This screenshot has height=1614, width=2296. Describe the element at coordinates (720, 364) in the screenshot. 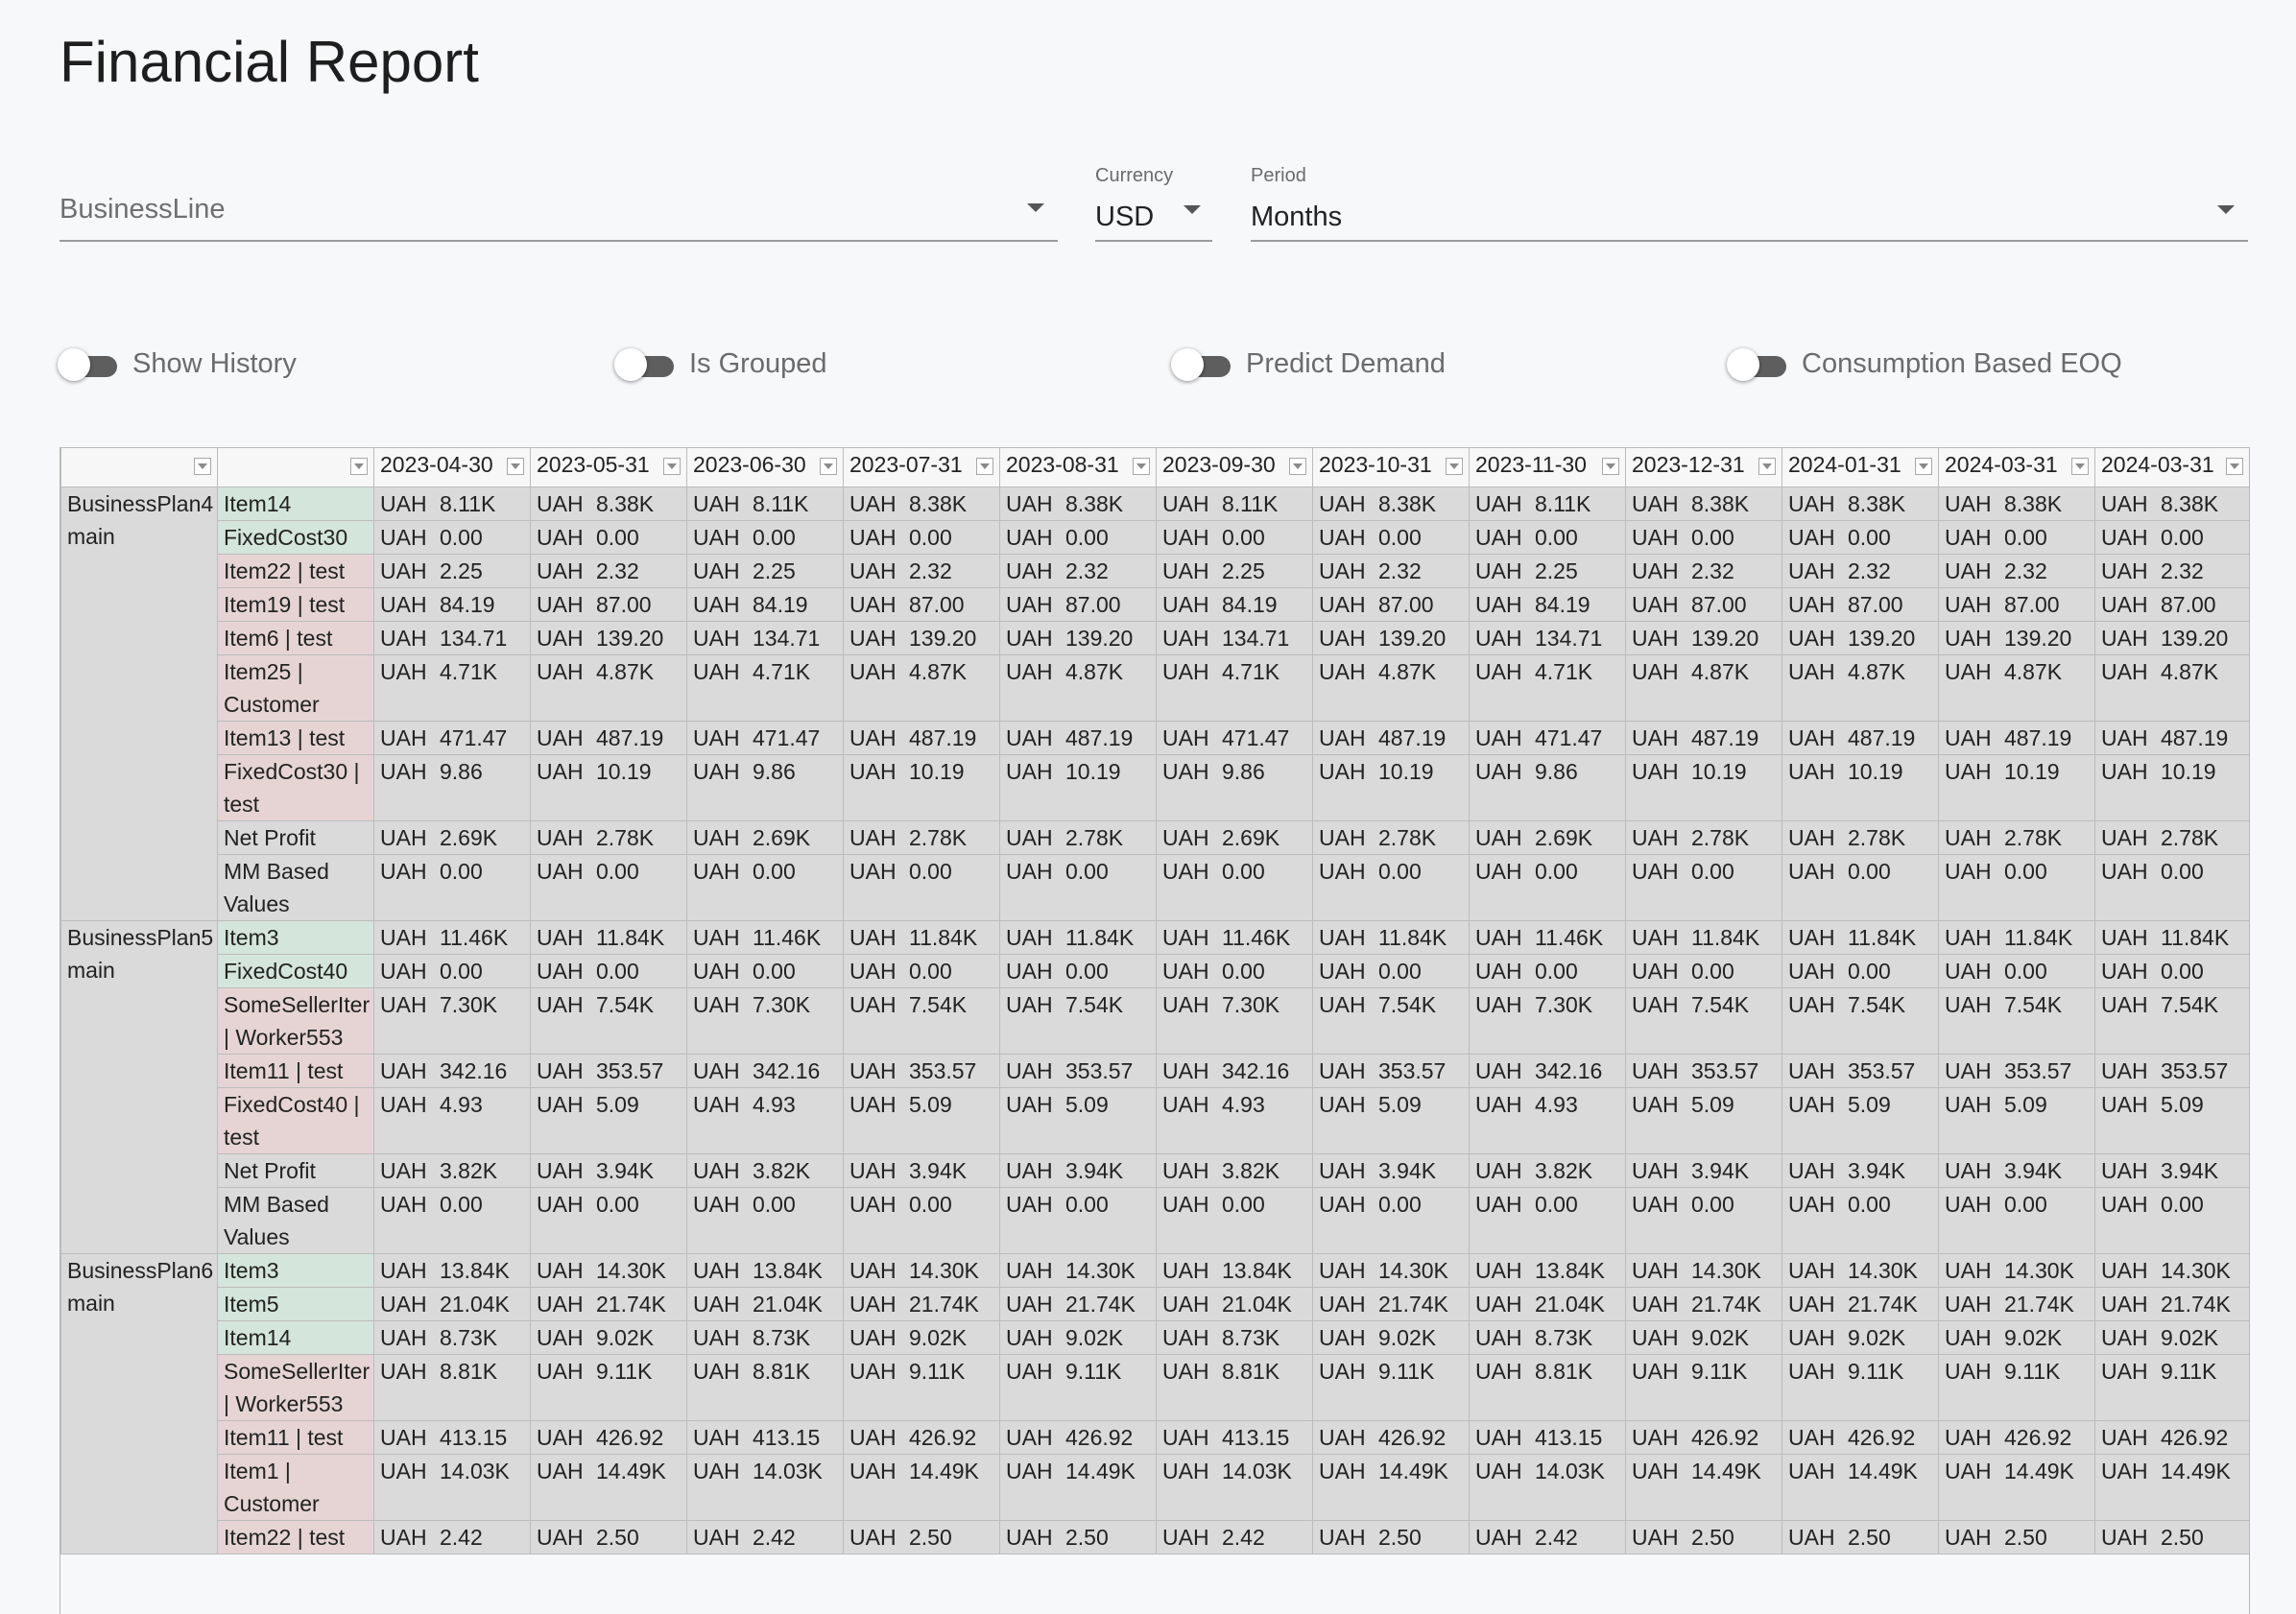

I see `is-grouped-toggle: Is Grouped` at that location.